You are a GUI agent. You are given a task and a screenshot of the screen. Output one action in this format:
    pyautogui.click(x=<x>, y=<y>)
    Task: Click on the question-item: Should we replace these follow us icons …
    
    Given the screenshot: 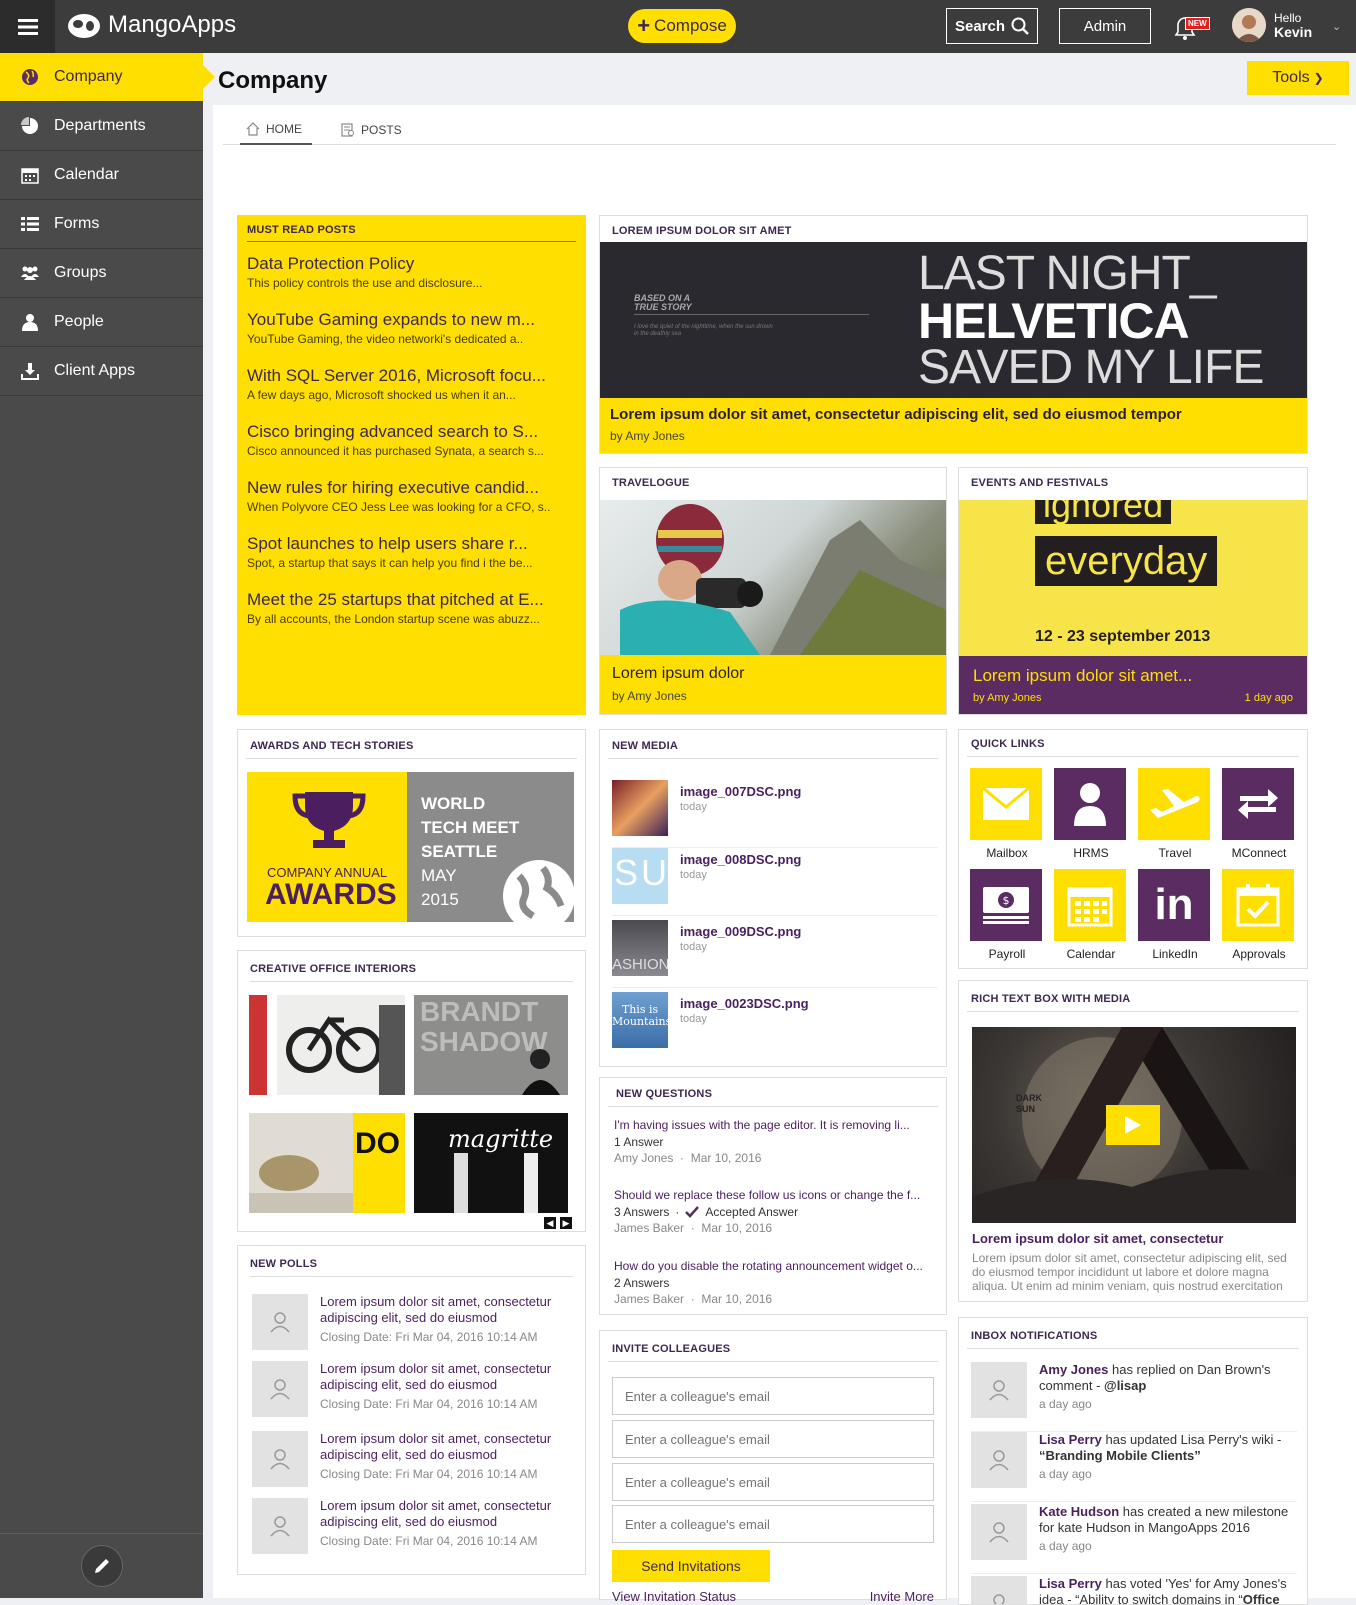 What is the action you would take?
    pyautogui.click(x=774, y=1211)
    